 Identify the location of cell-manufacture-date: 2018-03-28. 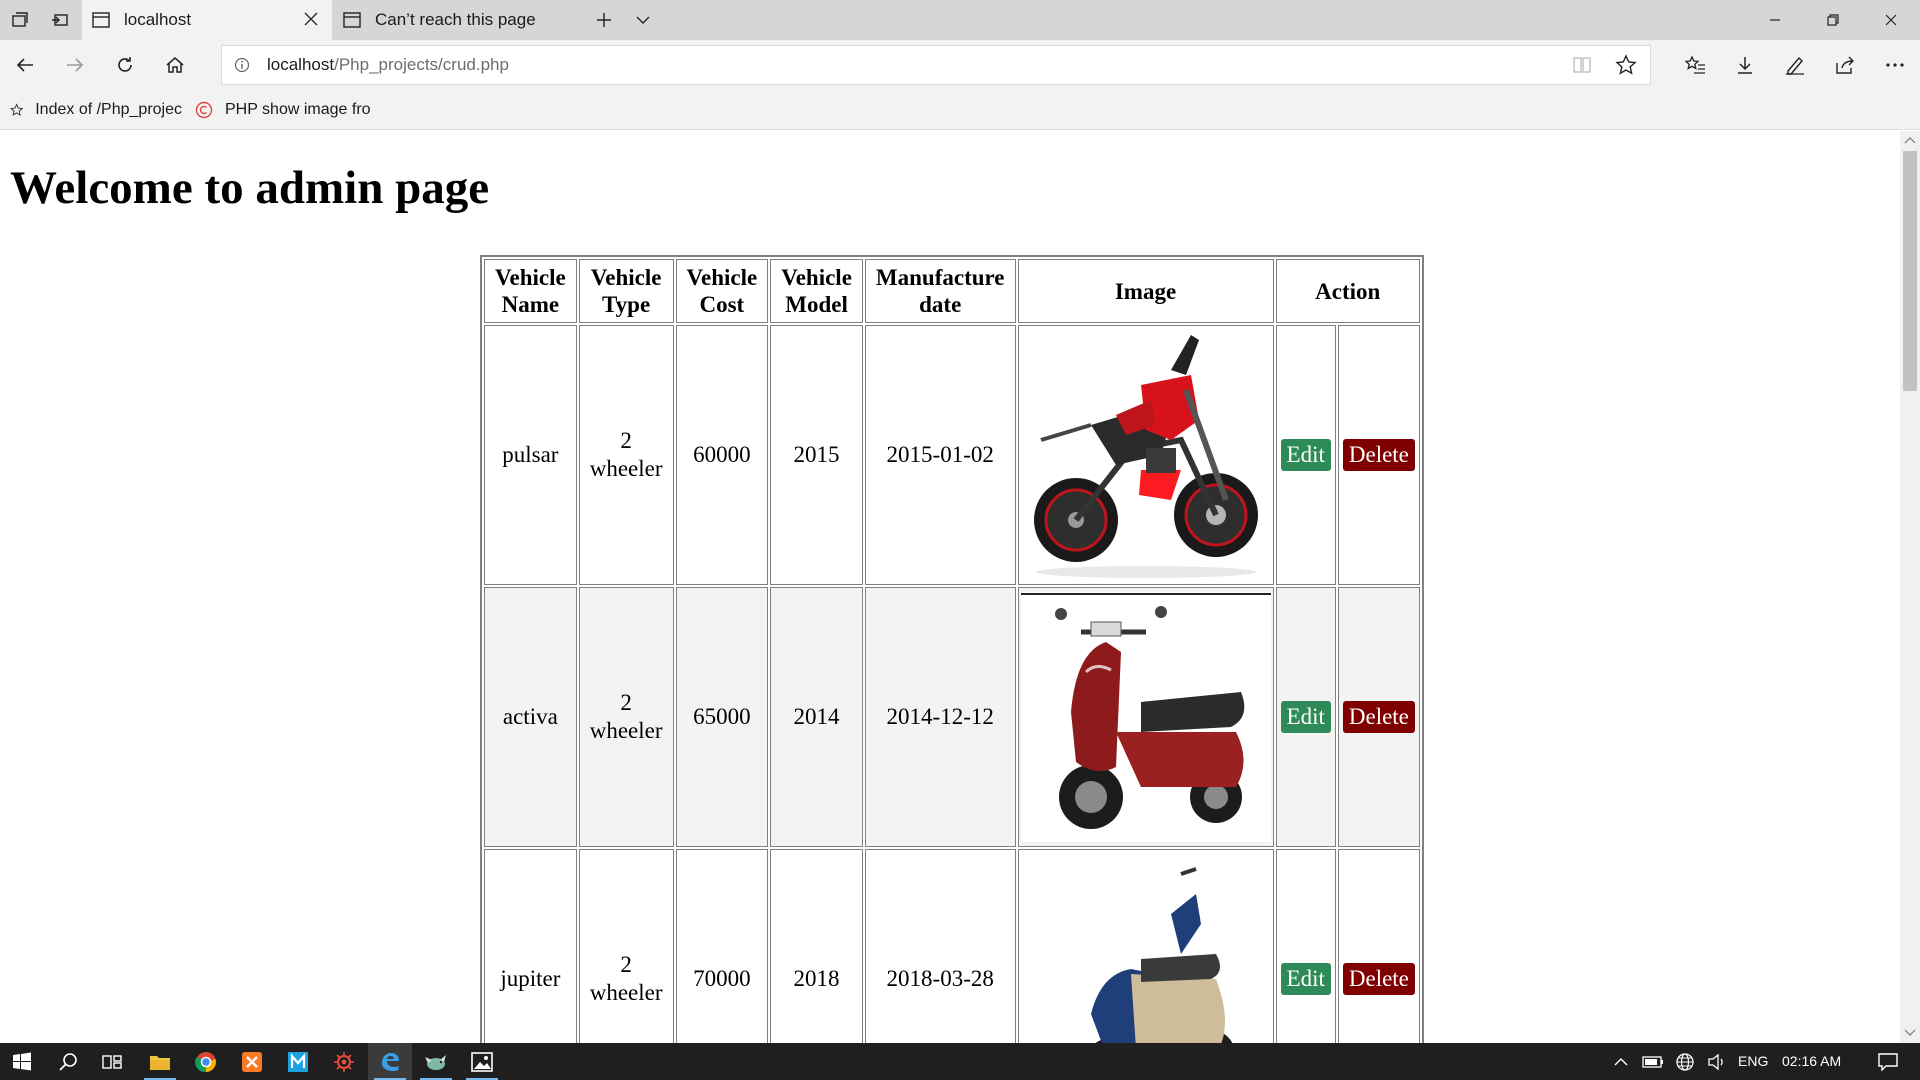
(940, 946).